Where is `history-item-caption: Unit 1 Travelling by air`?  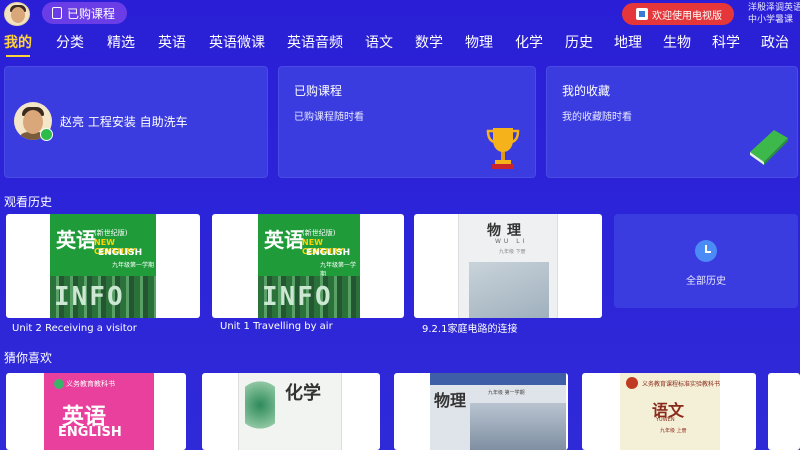 history-item-caption: Unit 1 Travelling by air is located at coordinates (276, 326).